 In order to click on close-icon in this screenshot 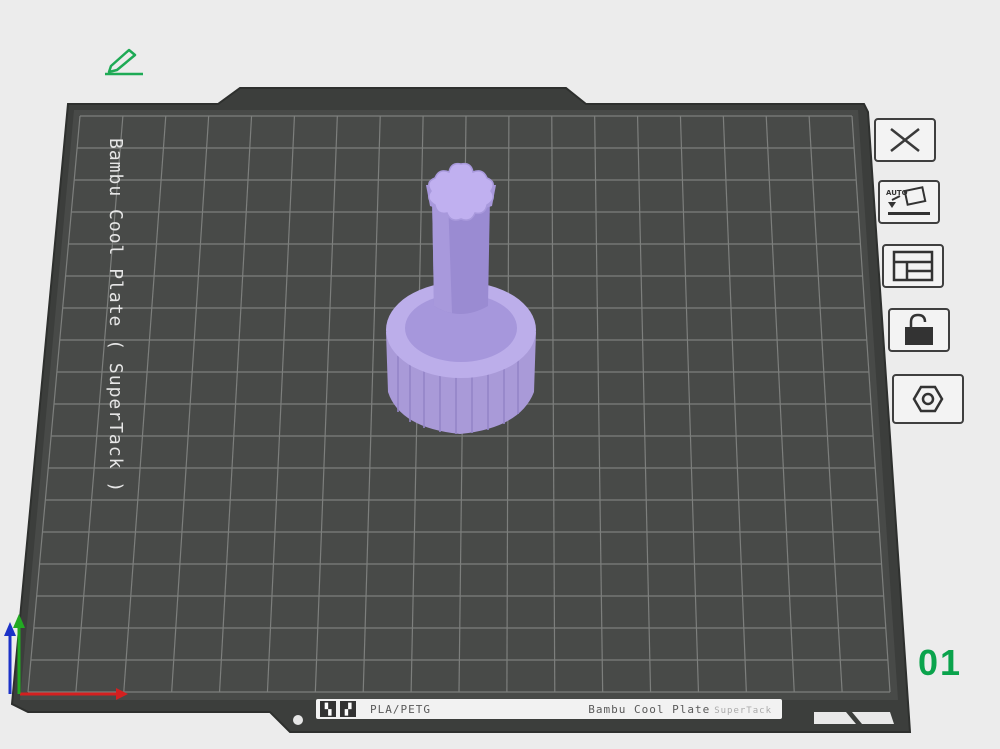, I will do `click(905, 140)`.